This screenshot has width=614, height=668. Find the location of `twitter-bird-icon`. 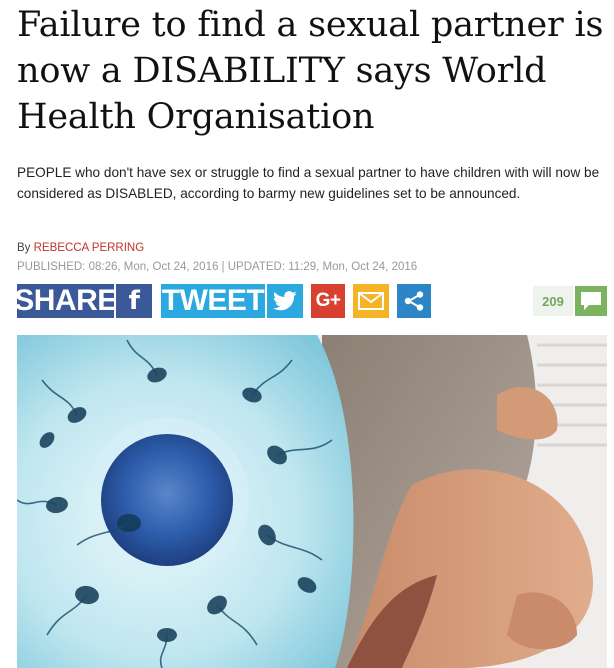

twitter-bird-icon is located at coordinates (285, 301).